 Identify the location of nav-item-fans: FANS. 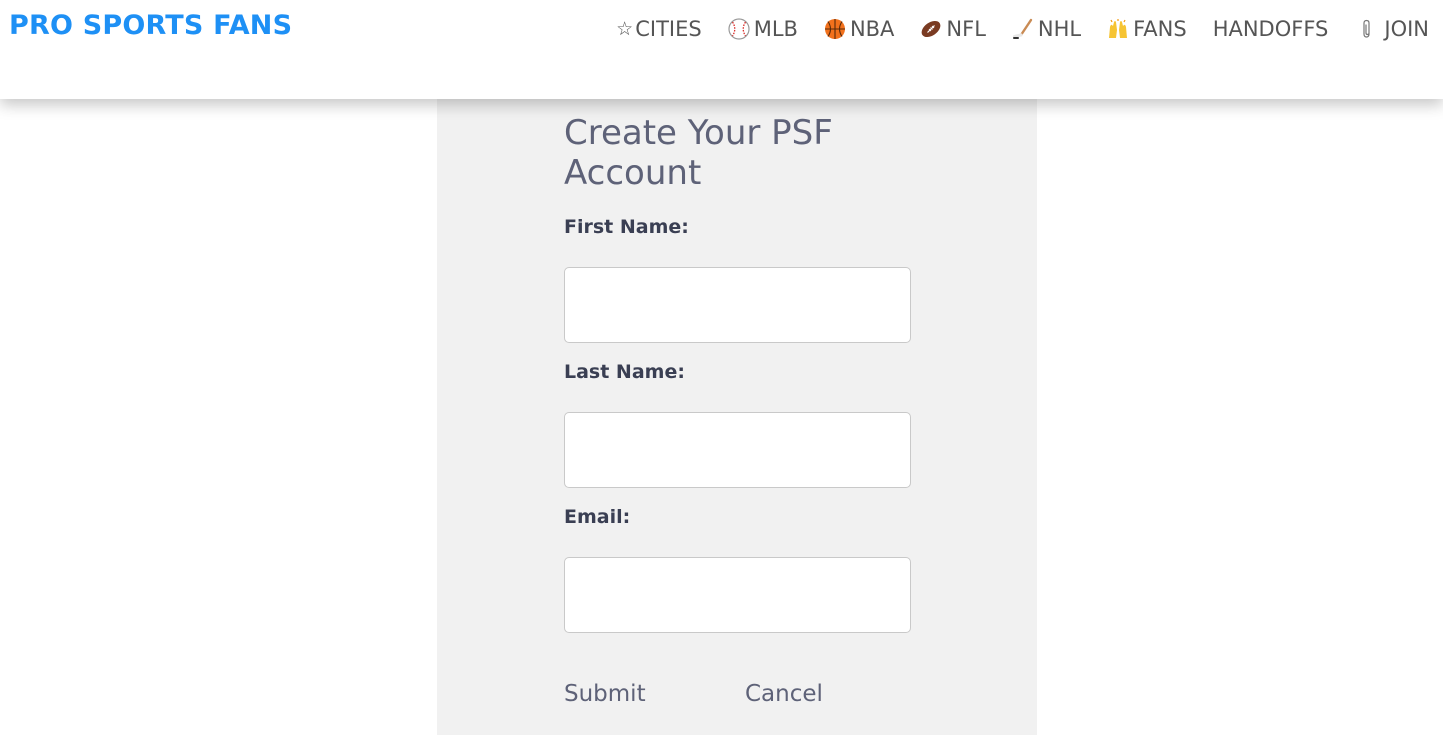
(1147, 29).